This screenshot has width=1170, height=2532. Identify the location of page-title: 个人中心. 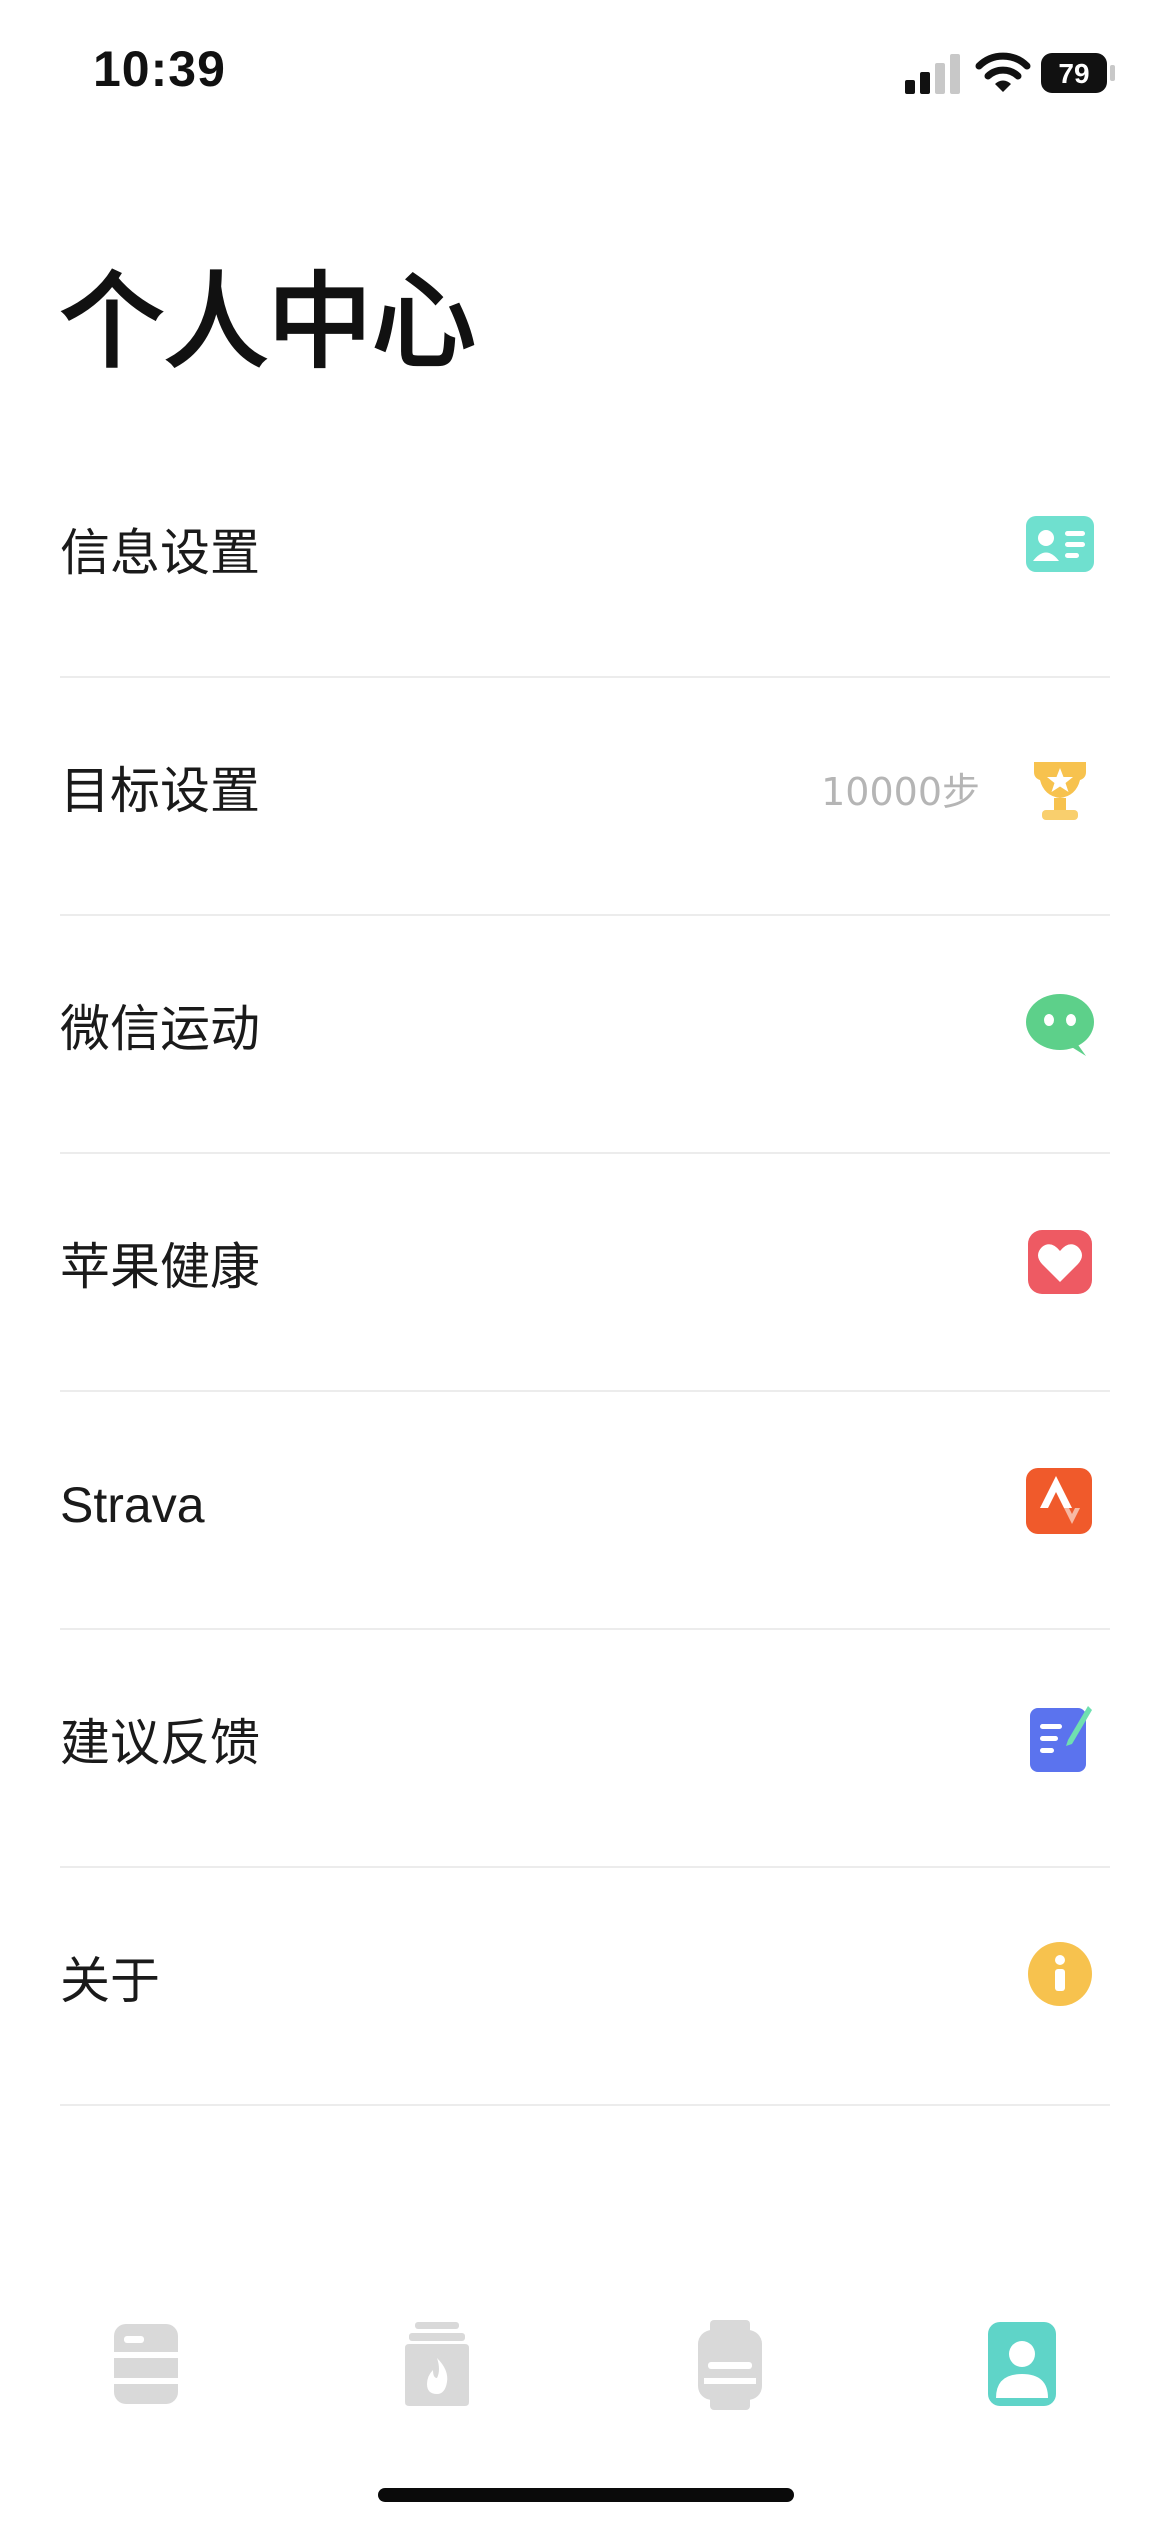
(268, 322).